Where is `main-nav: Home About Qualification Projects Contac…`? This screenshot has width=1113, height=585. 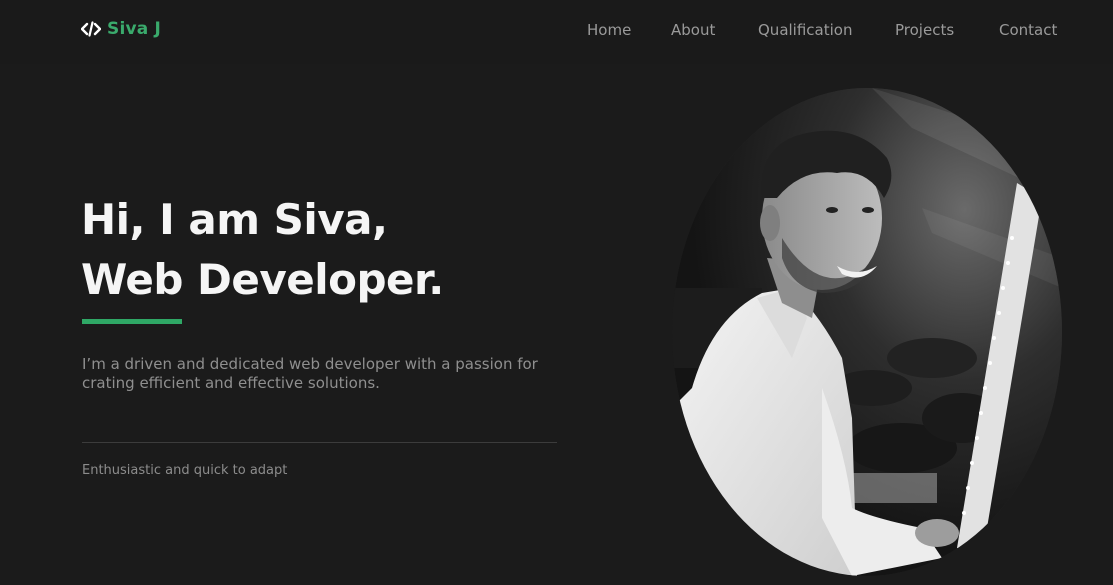
main-nav: Home About Qualification Projects Contac… is located at coordinates (556, 31).